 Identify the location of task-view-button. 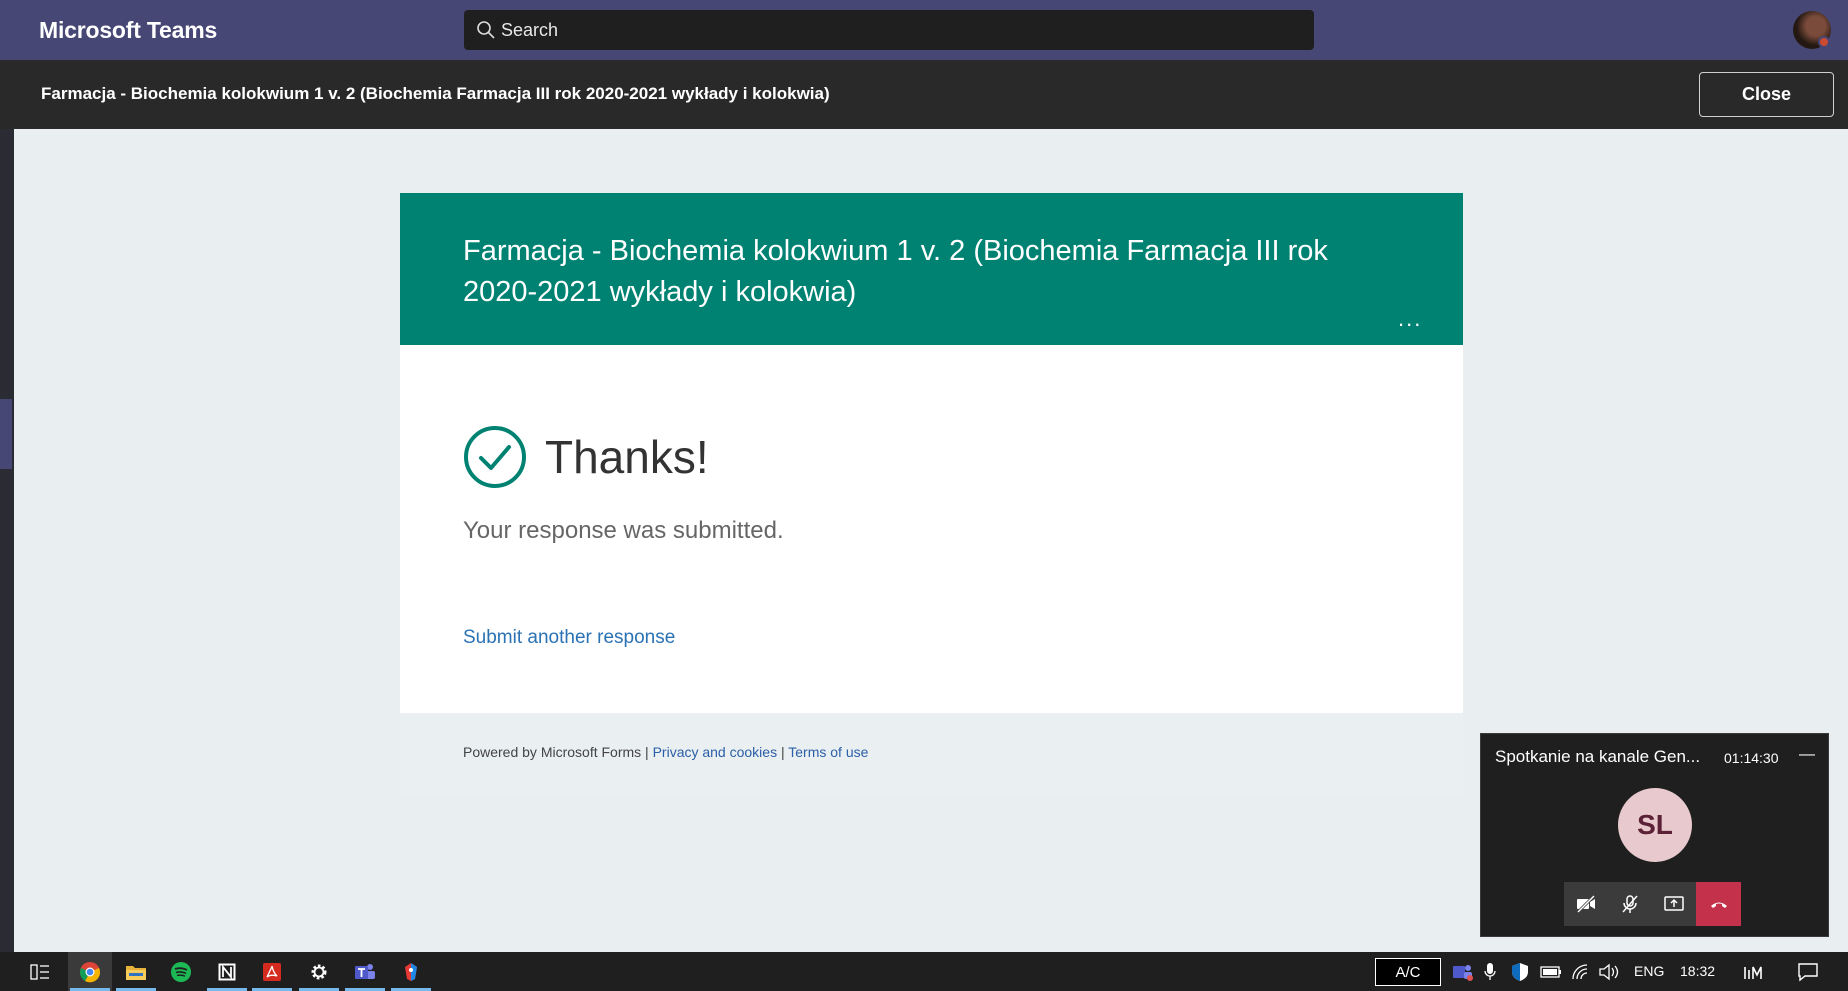
(40, 971).